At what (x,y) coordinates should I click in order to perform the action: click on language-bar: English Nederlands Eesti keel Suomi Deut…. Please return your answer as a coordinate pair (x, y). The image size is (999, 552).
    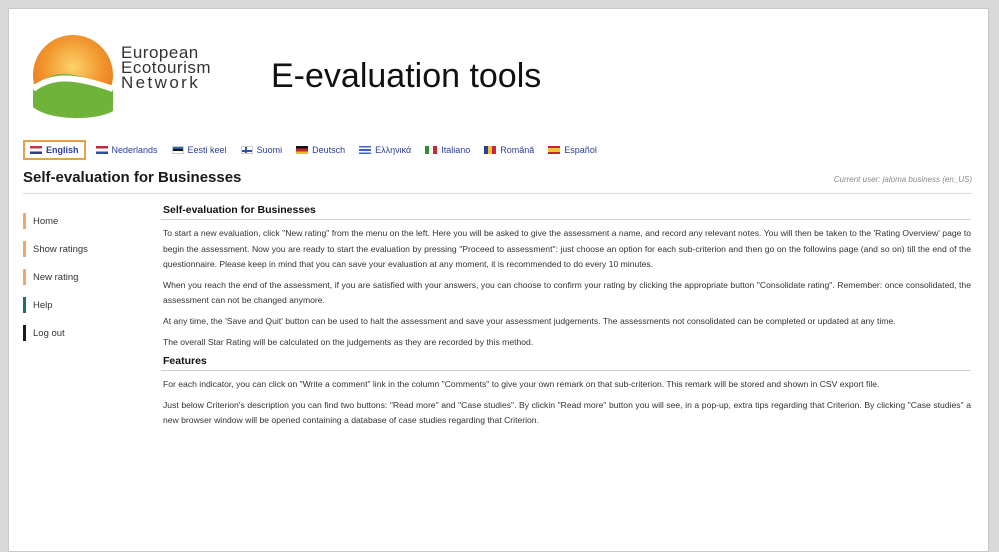
    Looking at the image, I should click on (317, 150).